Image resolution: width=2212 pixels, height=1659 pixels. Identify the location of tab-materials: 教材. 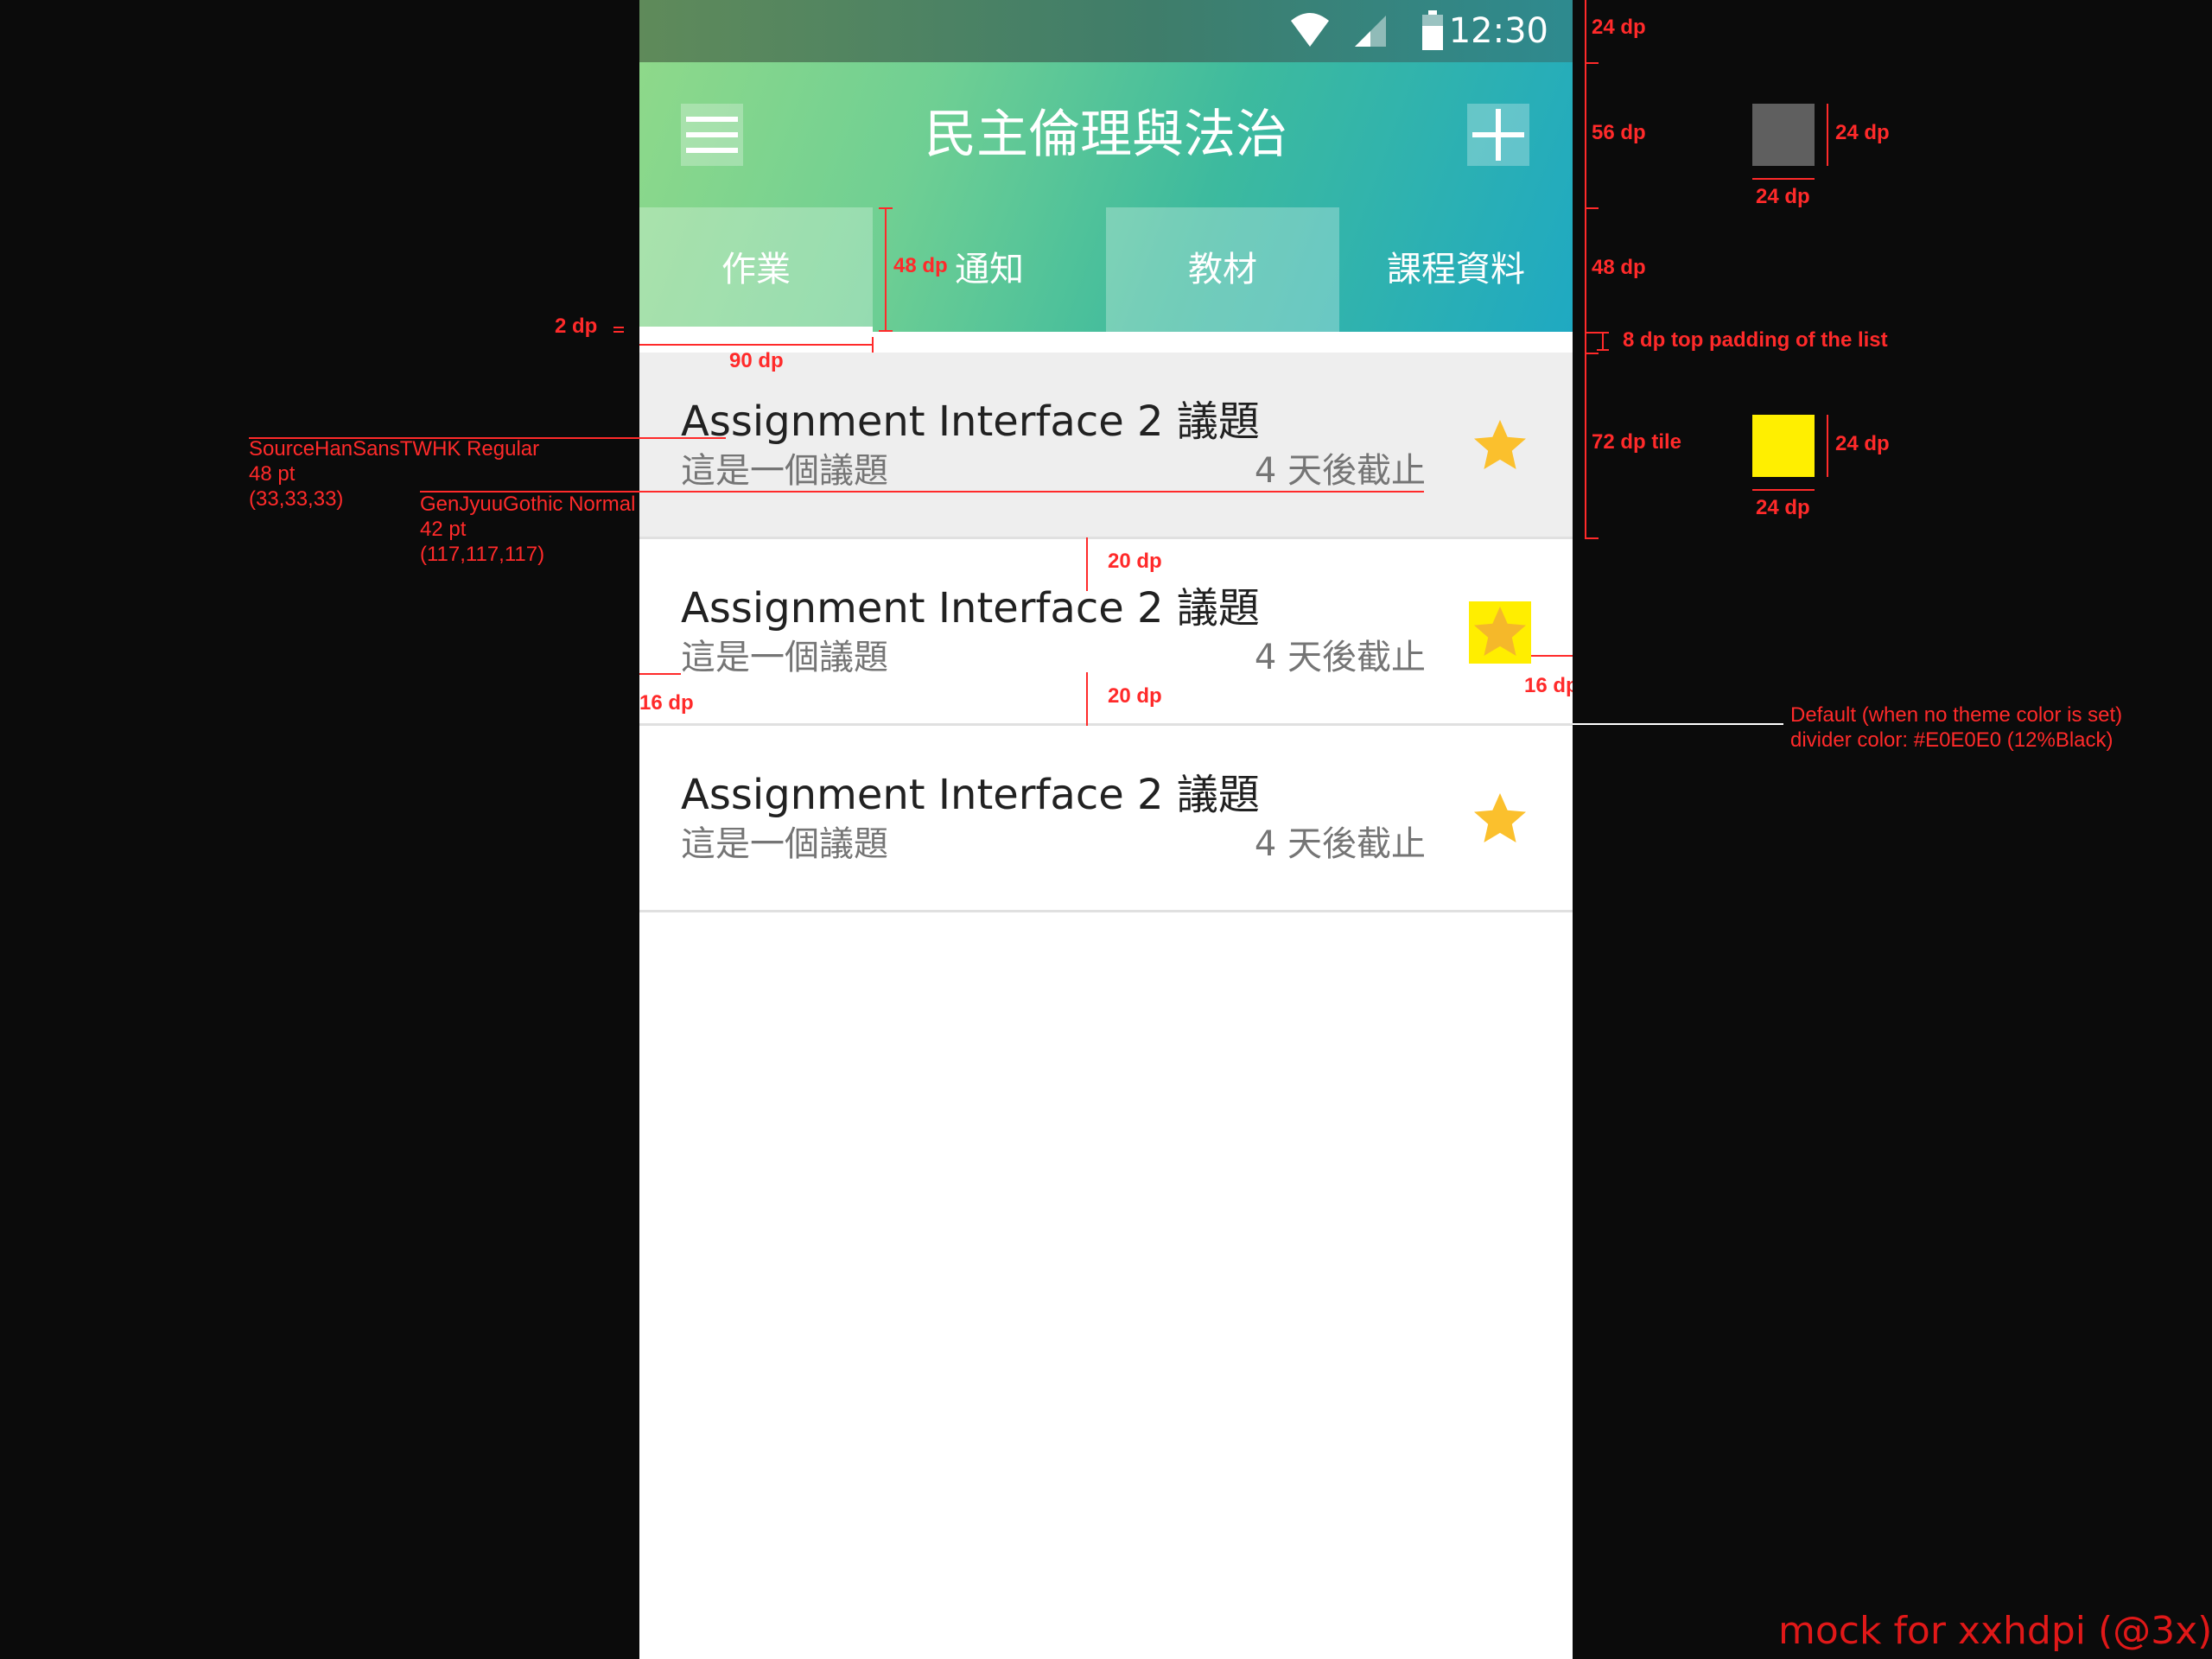
(1222, 269).